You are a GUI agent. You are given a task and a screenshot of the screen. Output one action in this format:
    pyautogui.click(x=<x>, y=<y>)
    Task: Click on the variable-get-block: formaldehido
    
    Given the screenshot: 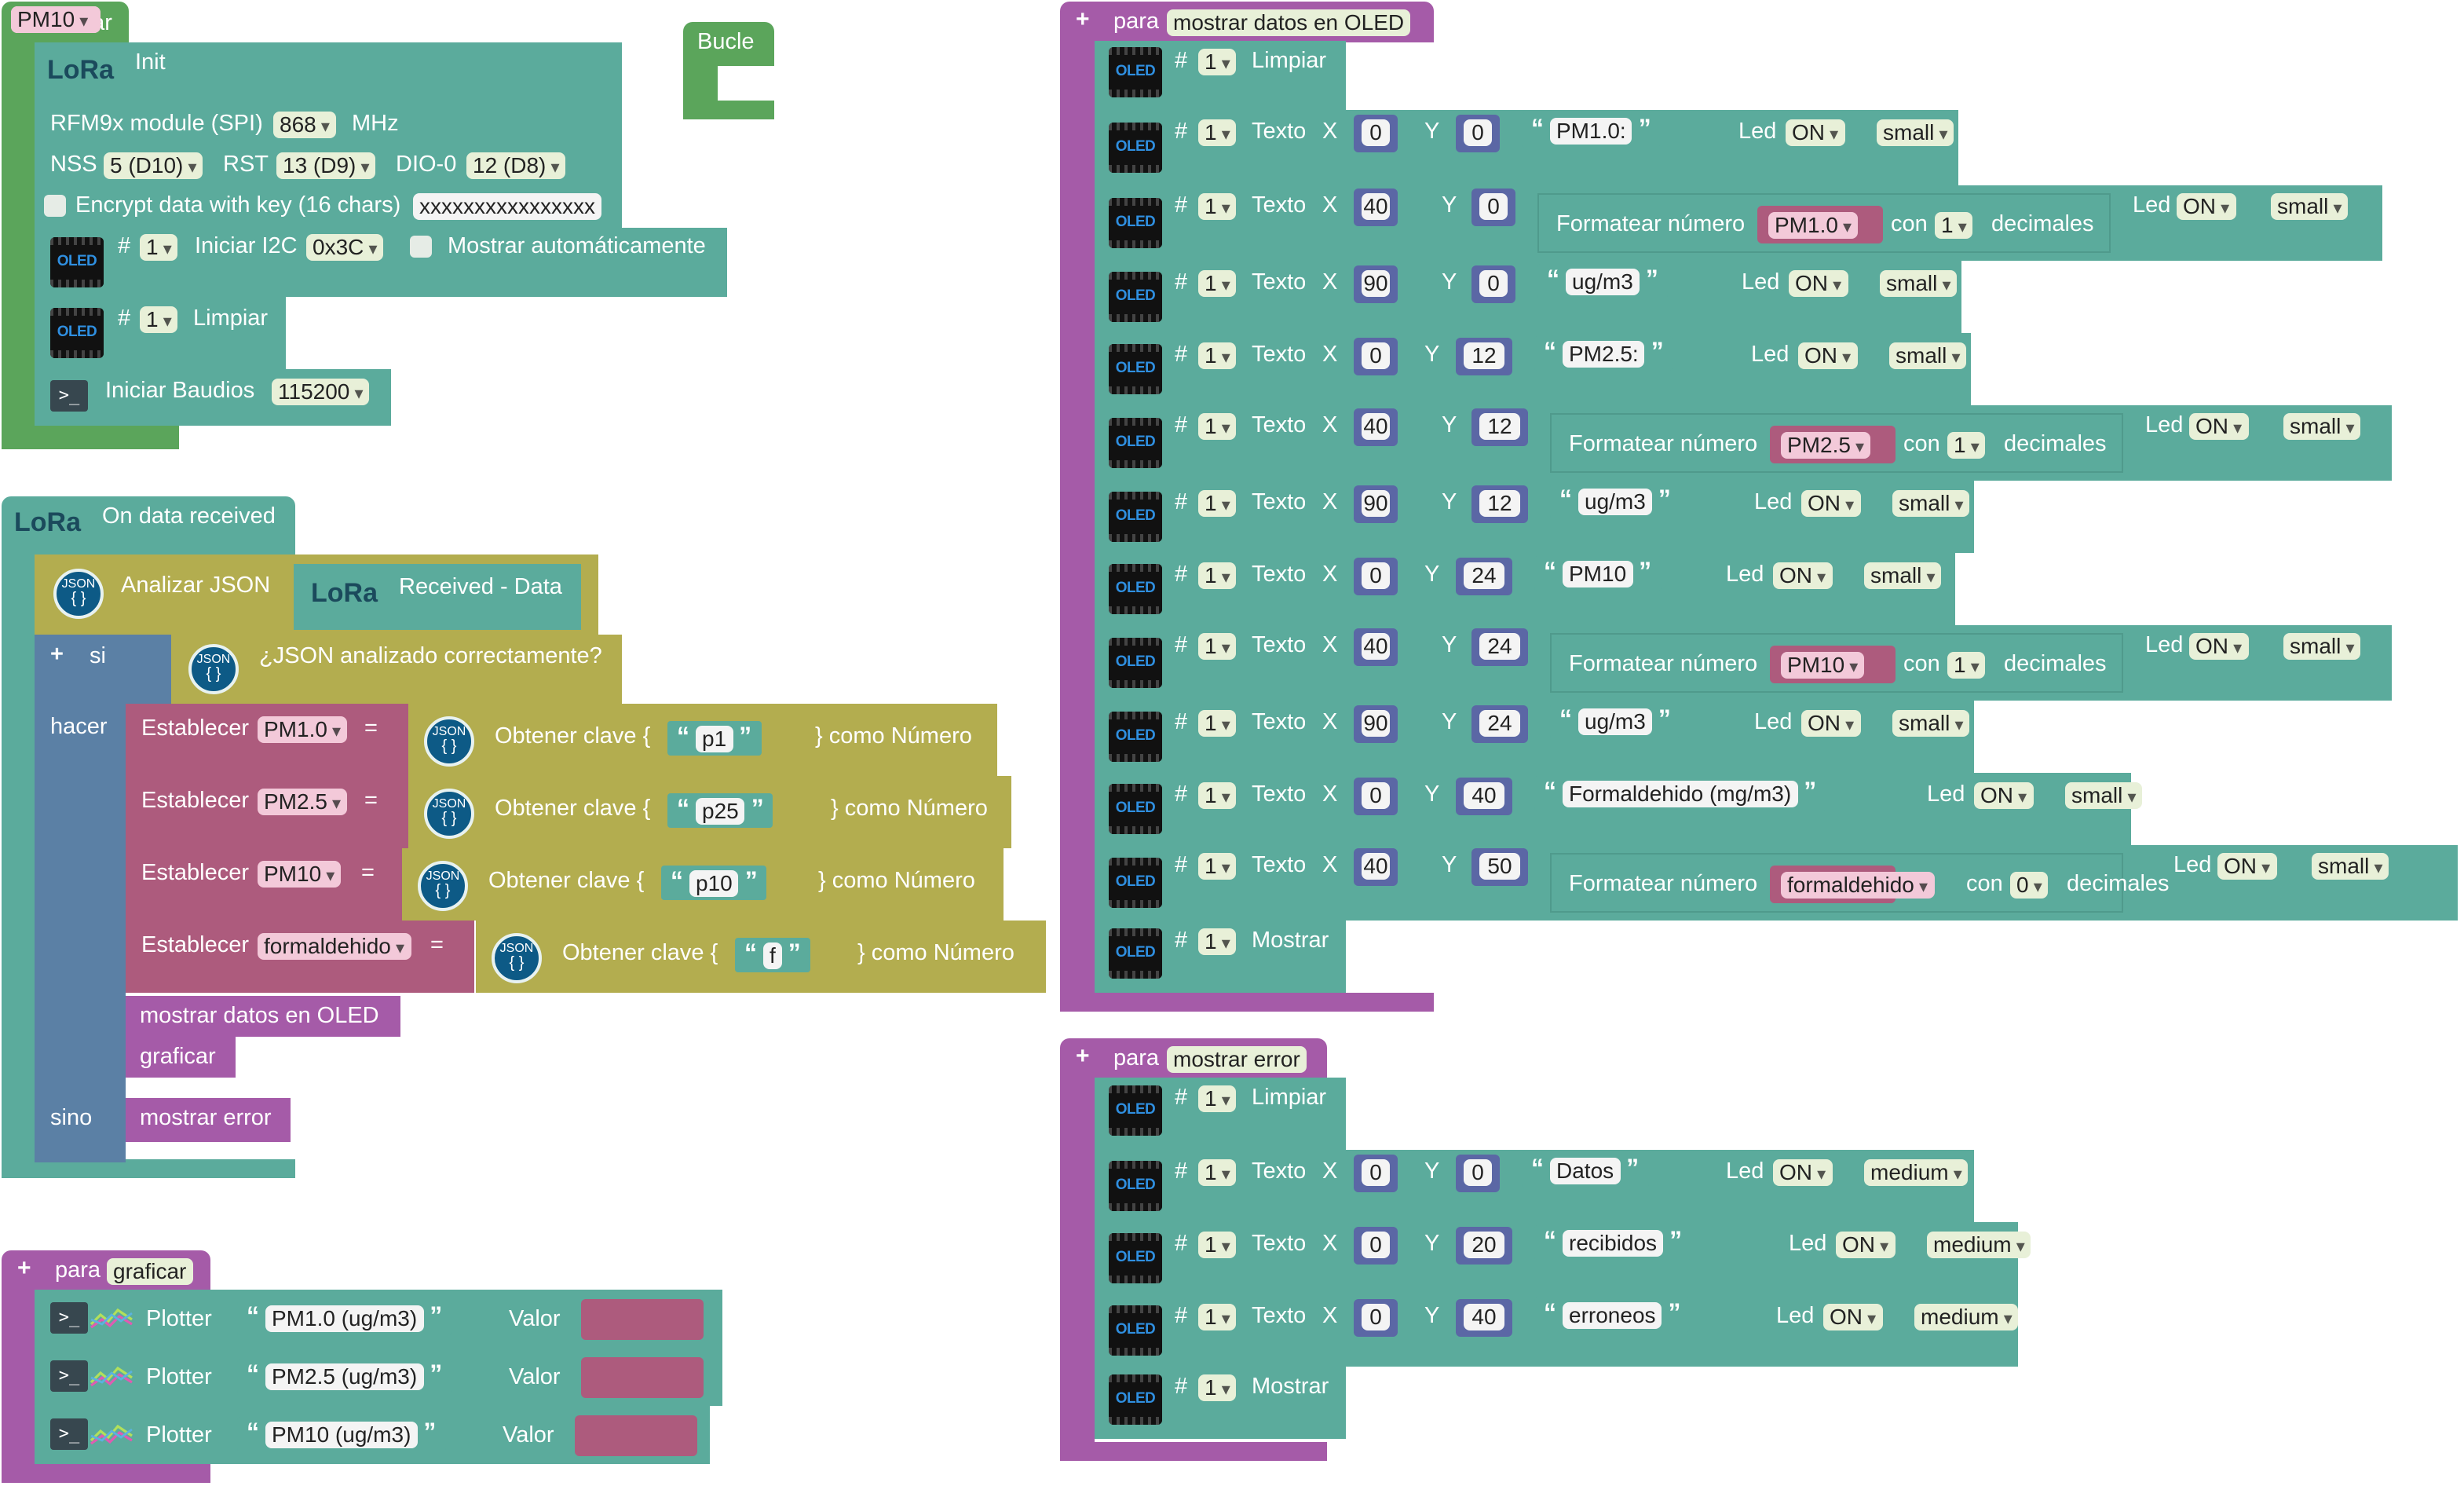 What is the action you would take?
    pyautogui.click(x=1852, y=884)
    